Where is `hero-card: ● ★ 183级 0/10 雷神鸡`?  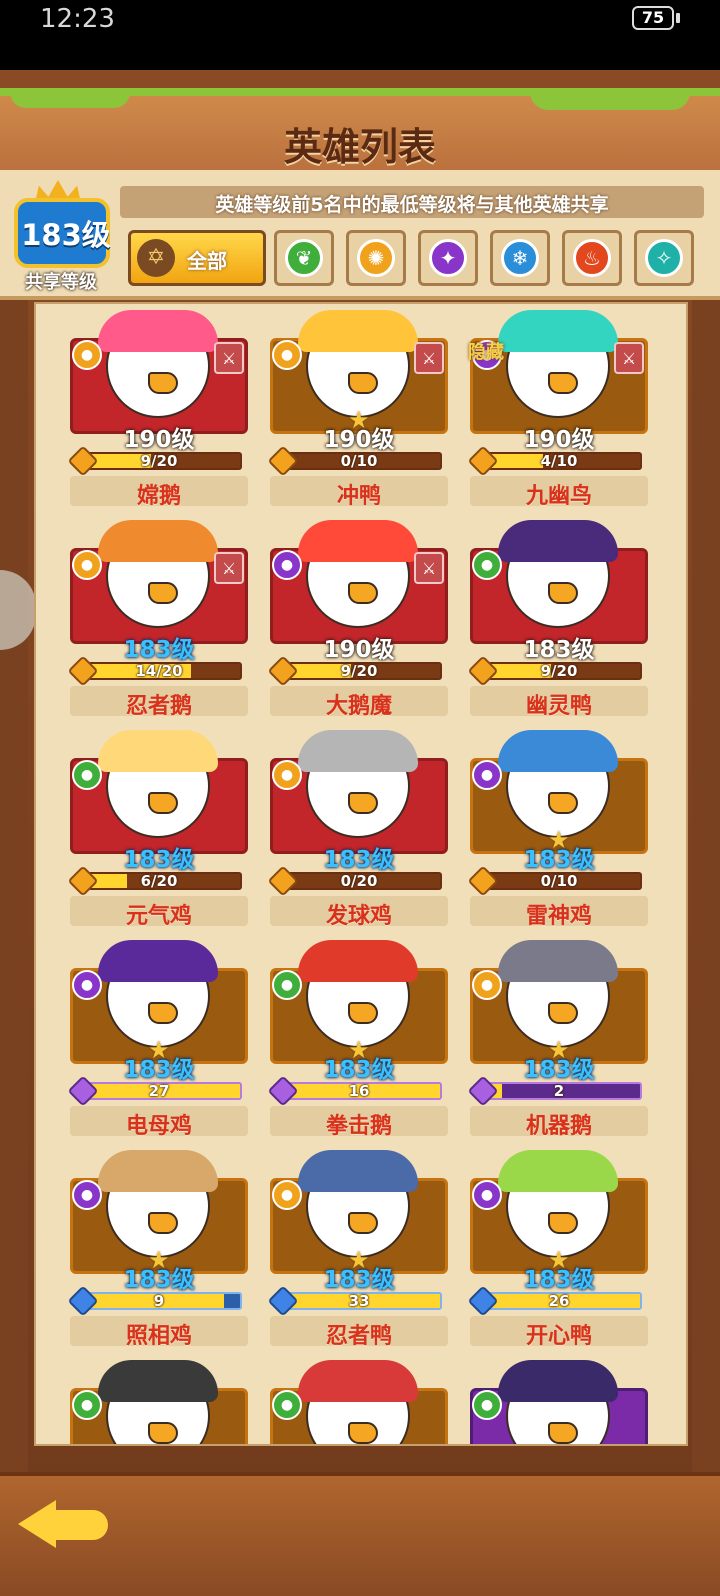 hero-card: ● ★ 183级 0/10 雷神鸡 is located at coordinates (557, 830).